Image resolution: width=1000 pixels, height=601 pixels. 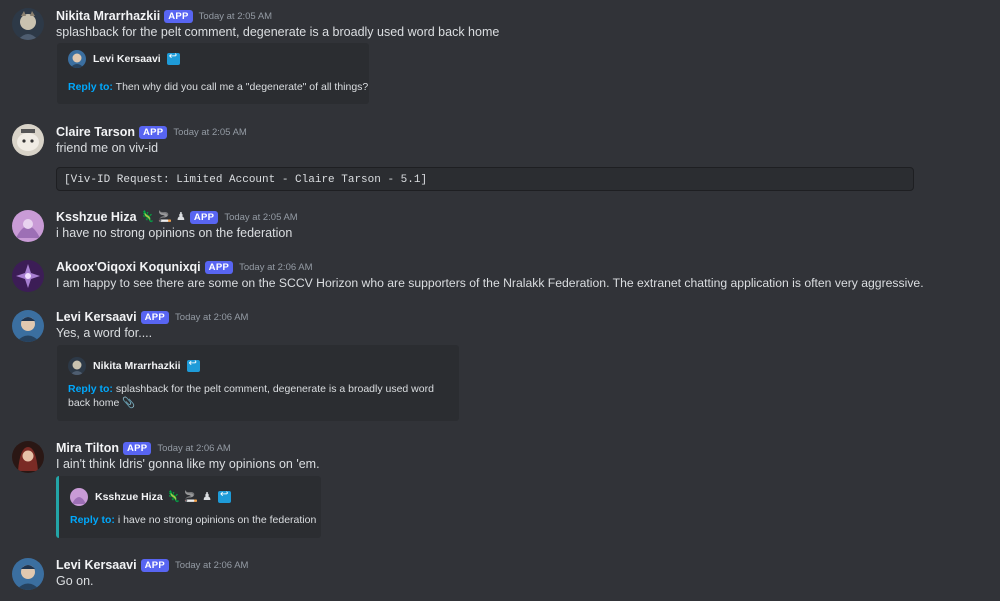 I want to click on embed-author-name: Levi Kersaavi, so click(x=127, y=59).